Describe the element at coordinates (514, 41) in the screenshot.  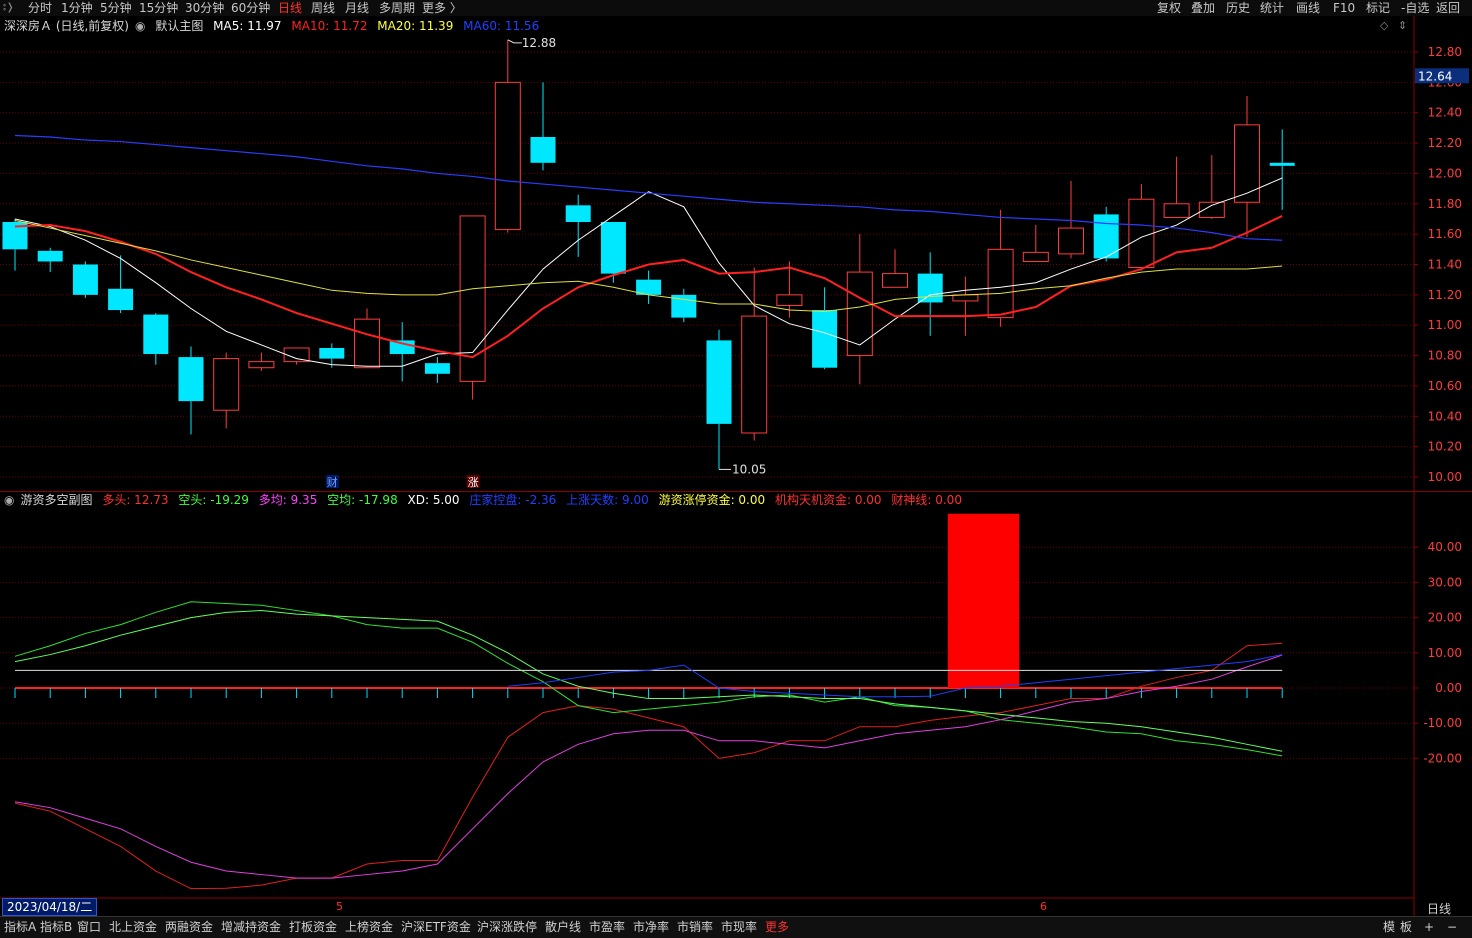
I see `high-pointer` at that location.